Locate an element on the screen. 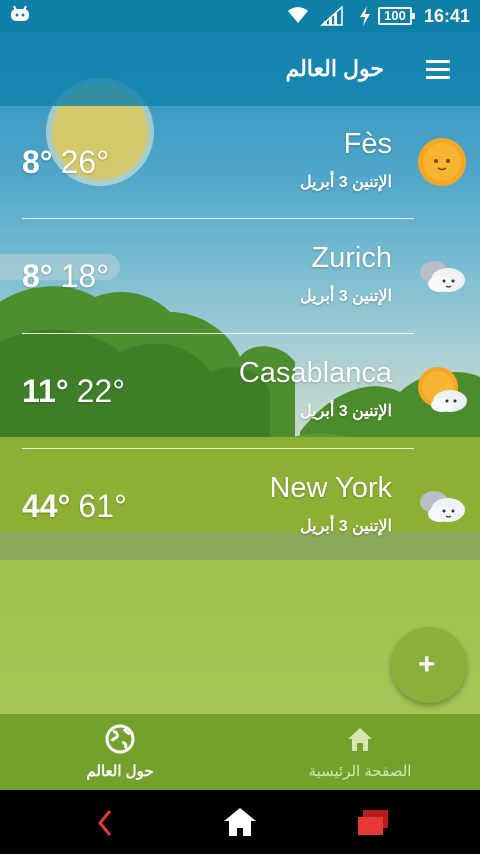 This screenshot has width=480, height=854. status-clock: 16:41 is located at coordinates (447, 16).